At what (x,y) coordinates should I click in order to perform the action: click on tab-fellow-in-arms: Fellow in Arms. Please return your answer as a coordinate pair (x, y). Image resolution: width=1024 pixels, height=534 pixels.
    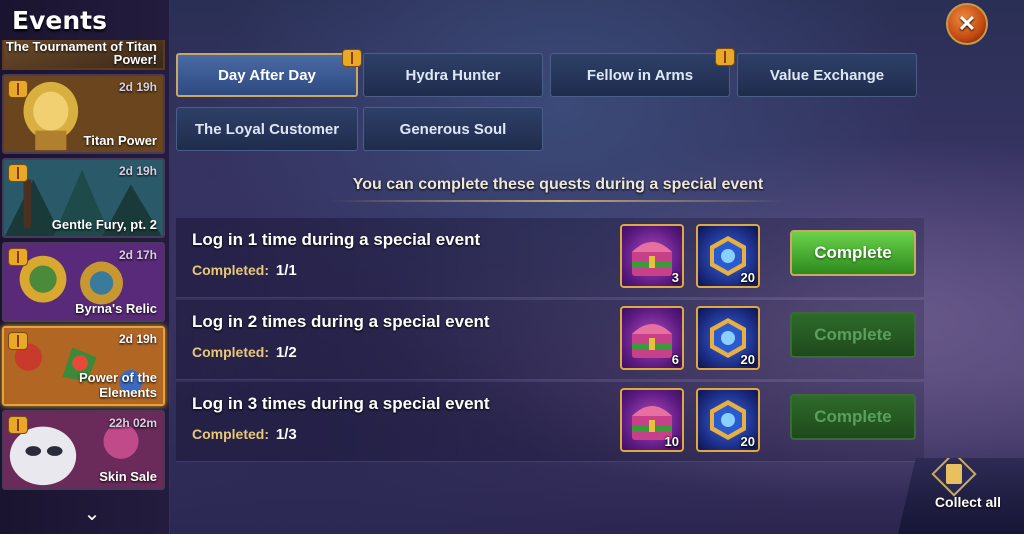
    Looking at the image, I should click on (642, 72).